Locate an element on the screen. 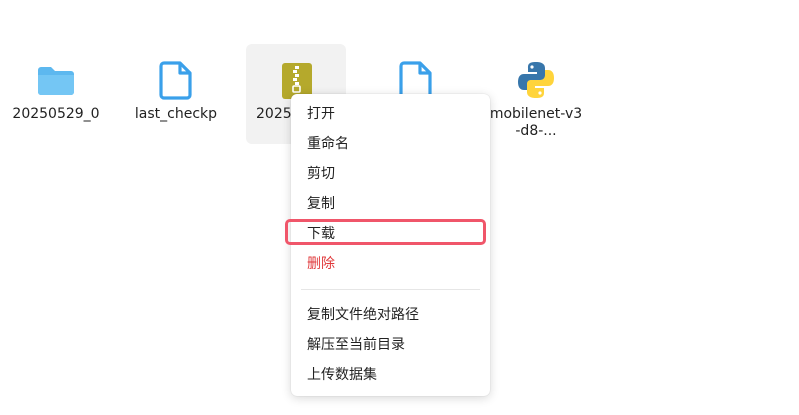  menu-item-copy-absolute-path: 复制文件绝对路径 is located at coordinates (390, 315).